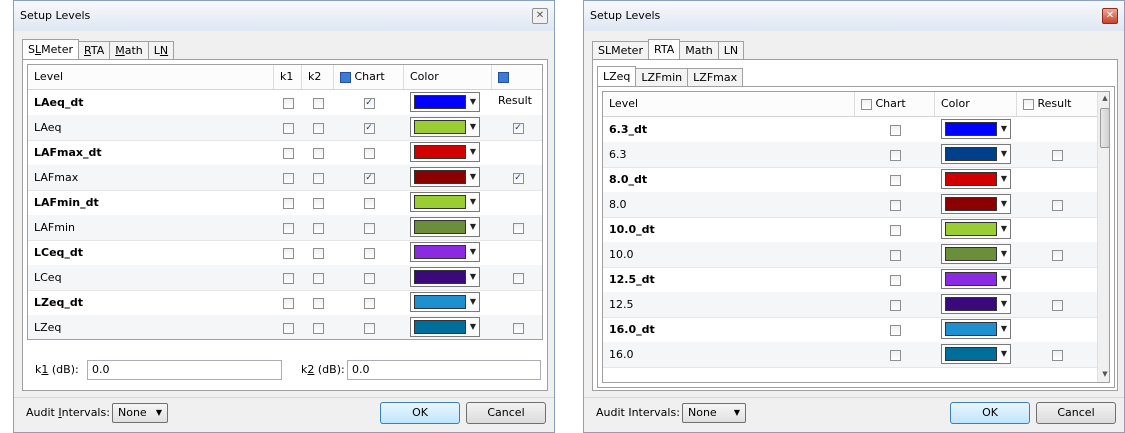 This screenshot has height=433, width=1125. What do you see at coordinates (617, 76) in the screenshot?
I see `tab-lzeq: LZeq` at bounding box center [617, 76].